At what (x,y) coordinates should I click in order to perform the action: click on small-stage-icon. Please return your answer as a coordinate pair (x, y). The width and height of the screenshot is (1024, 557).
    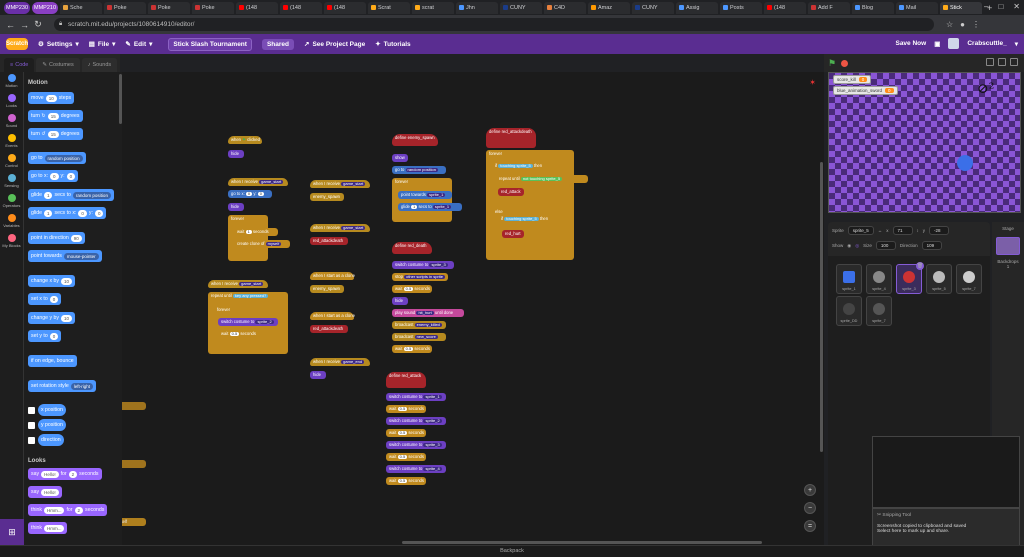
    Looking at the image, I should click on (990, 62).